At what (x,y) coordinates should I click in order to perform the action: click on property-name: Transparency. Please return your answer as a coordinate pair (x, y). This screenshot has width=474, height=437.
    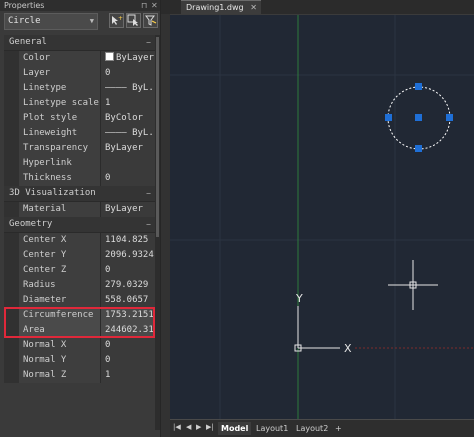
    Looking at the image, I should click on (60, 148).